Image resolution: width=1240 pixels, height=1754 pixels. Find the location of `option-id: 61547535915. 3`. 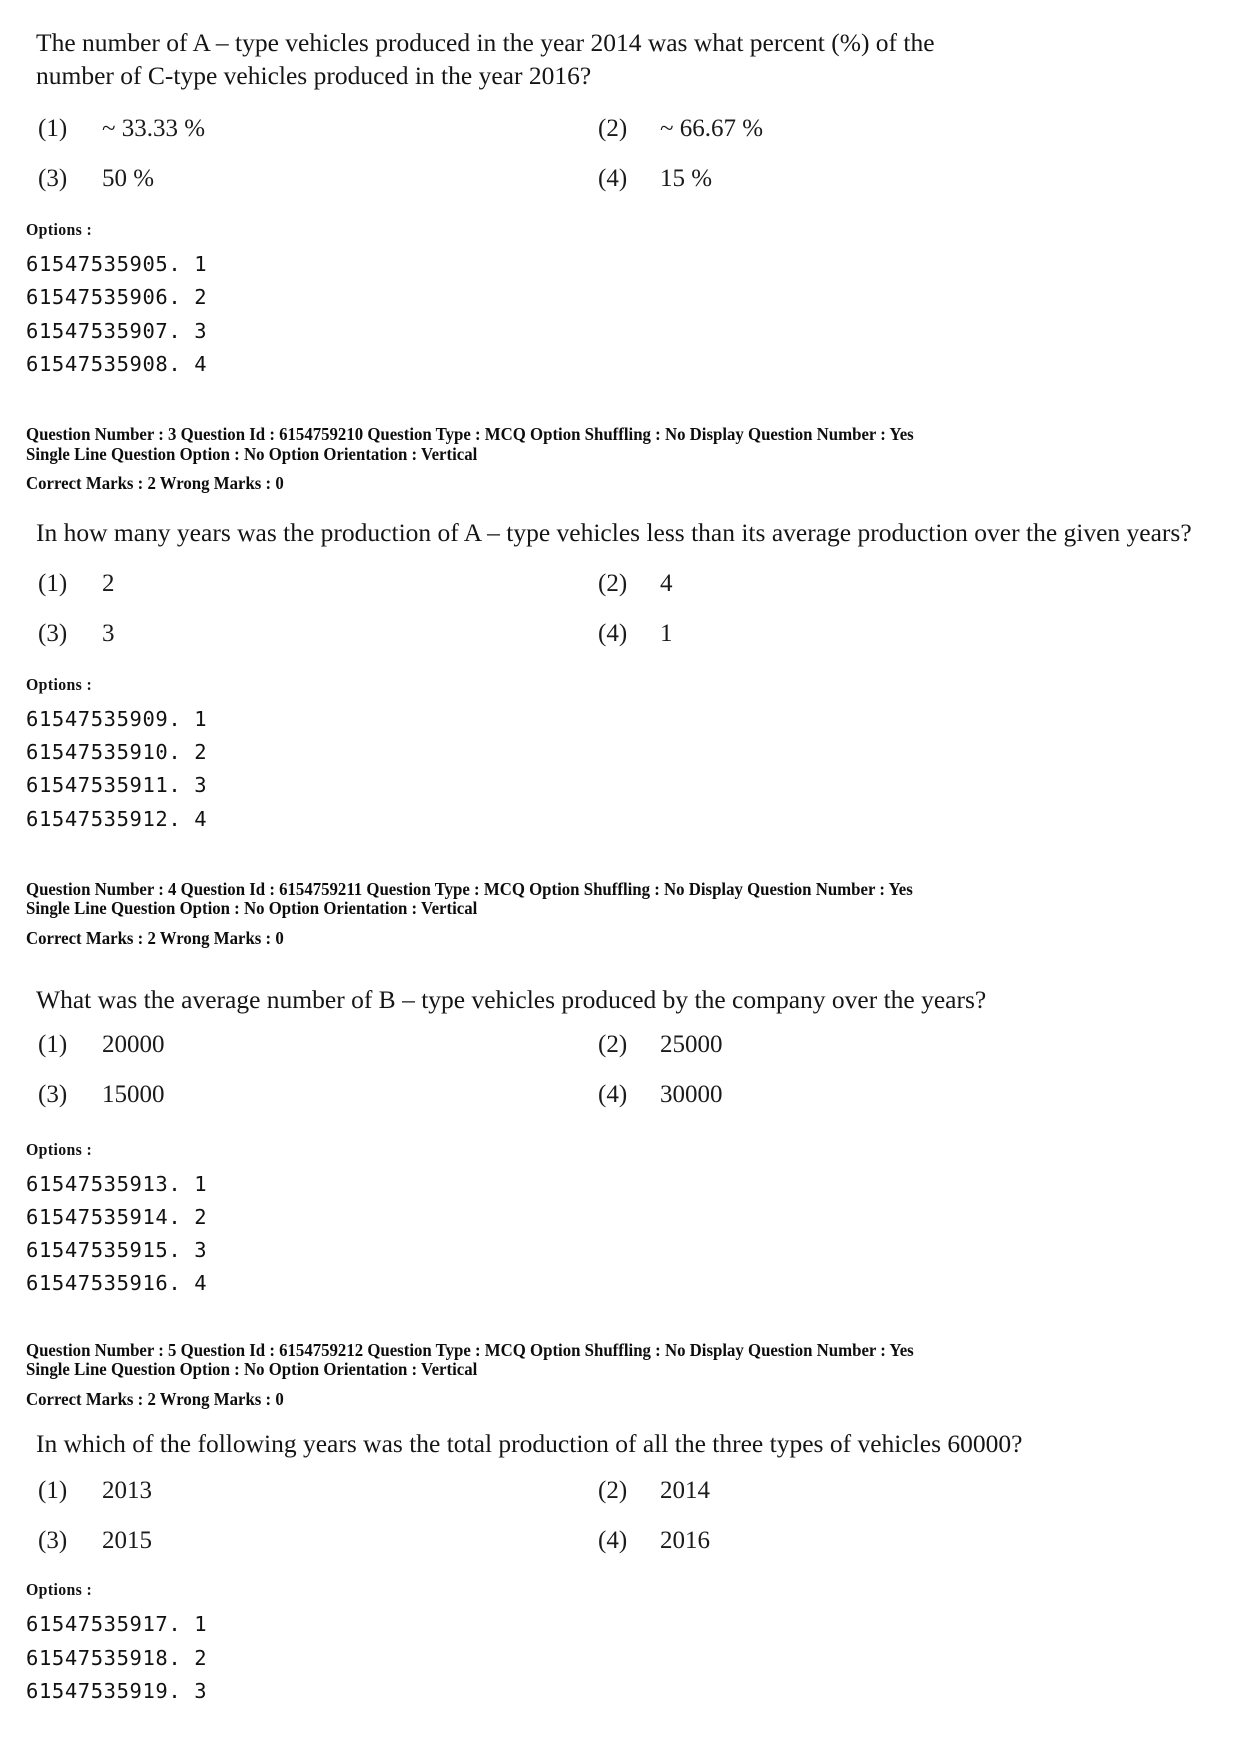

option-id: 61547535915. 3 is located at coordinates (117, 1250).